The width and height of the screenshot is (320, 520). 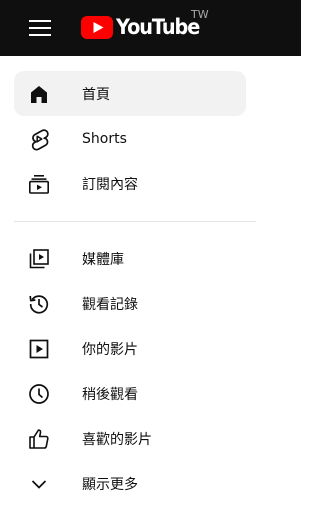 What do you see at coordinates (39, 484) in the screenshot?
I see `chevron-down-icon` at bounding box center [39, 484].